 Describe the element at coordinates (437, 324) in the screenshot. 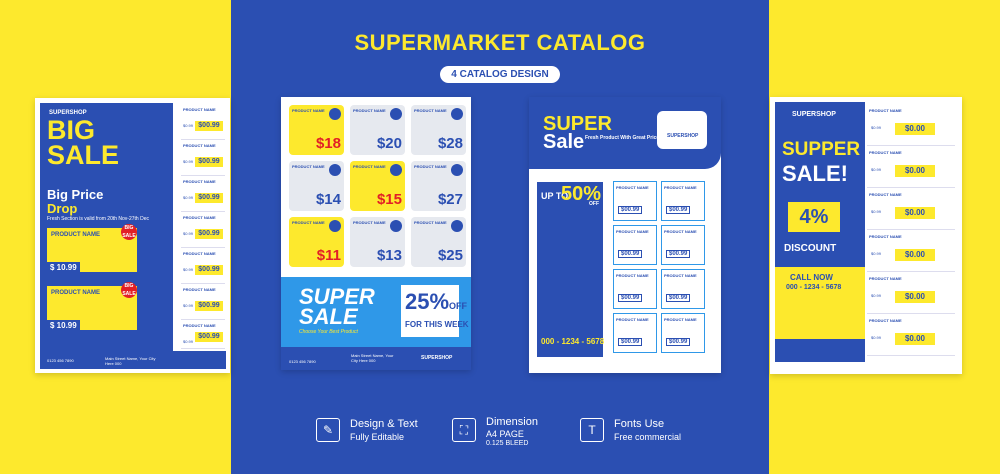

I see `flyer2-week: FOR THIS WEEK` at that location.